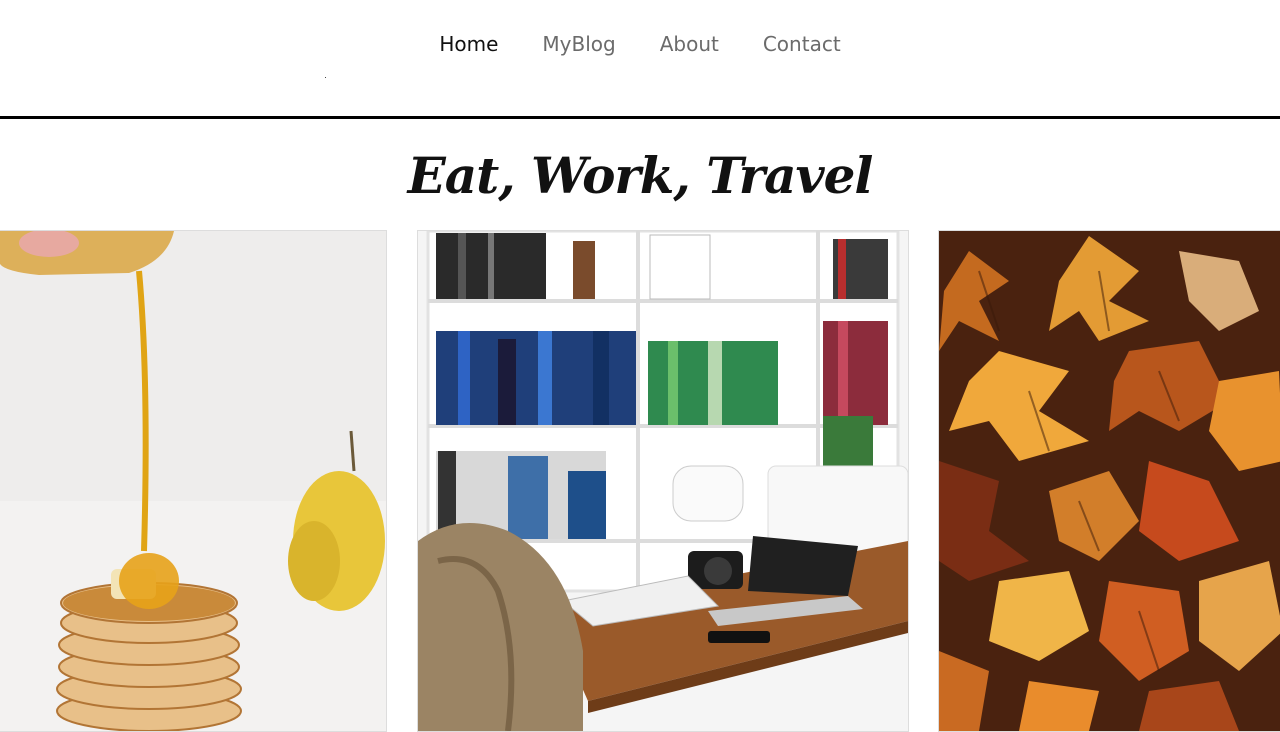  Describe the element at coordinates (640, 175) in the screenshot. I see `hero-title: Eat, Work, Travel` at that location.